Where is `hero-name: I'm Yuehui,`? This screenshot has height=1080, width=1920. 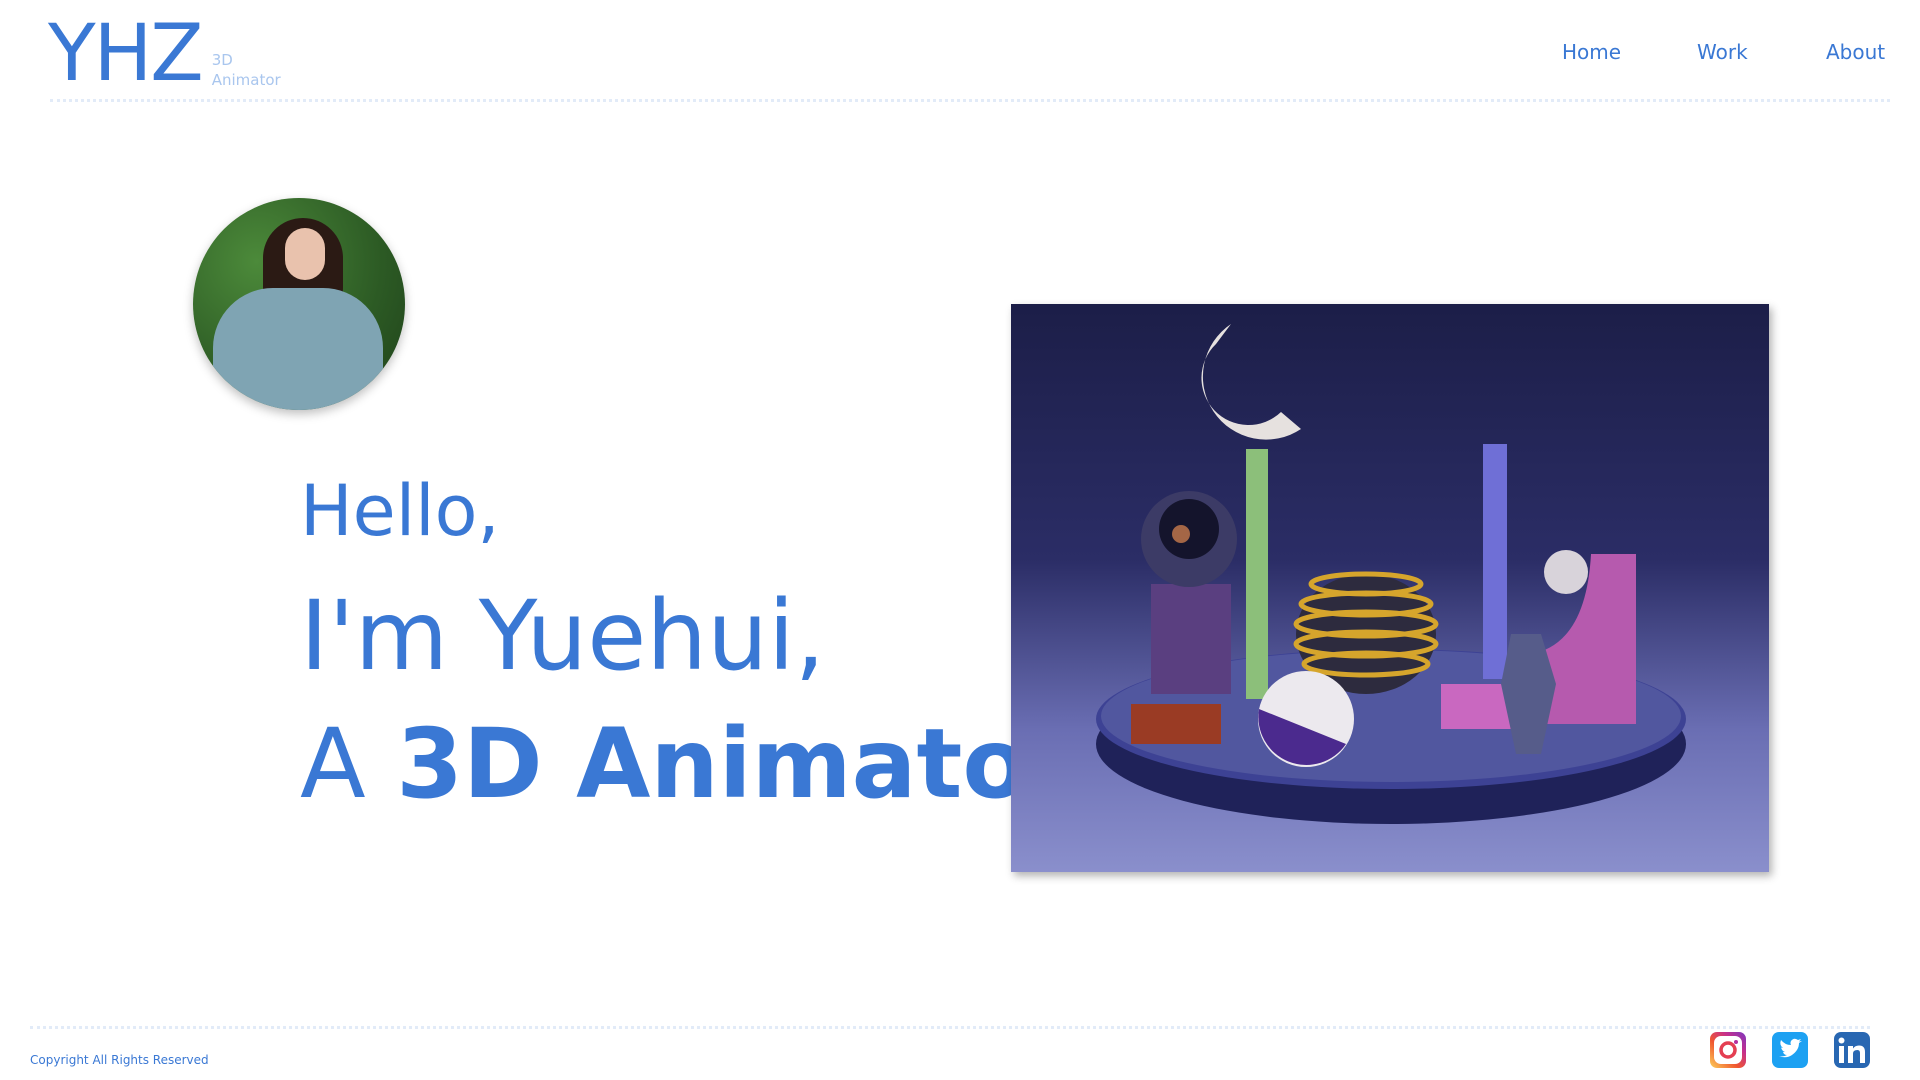 hero-name: I'm Yuehui, is located at coordinates (563, 636).